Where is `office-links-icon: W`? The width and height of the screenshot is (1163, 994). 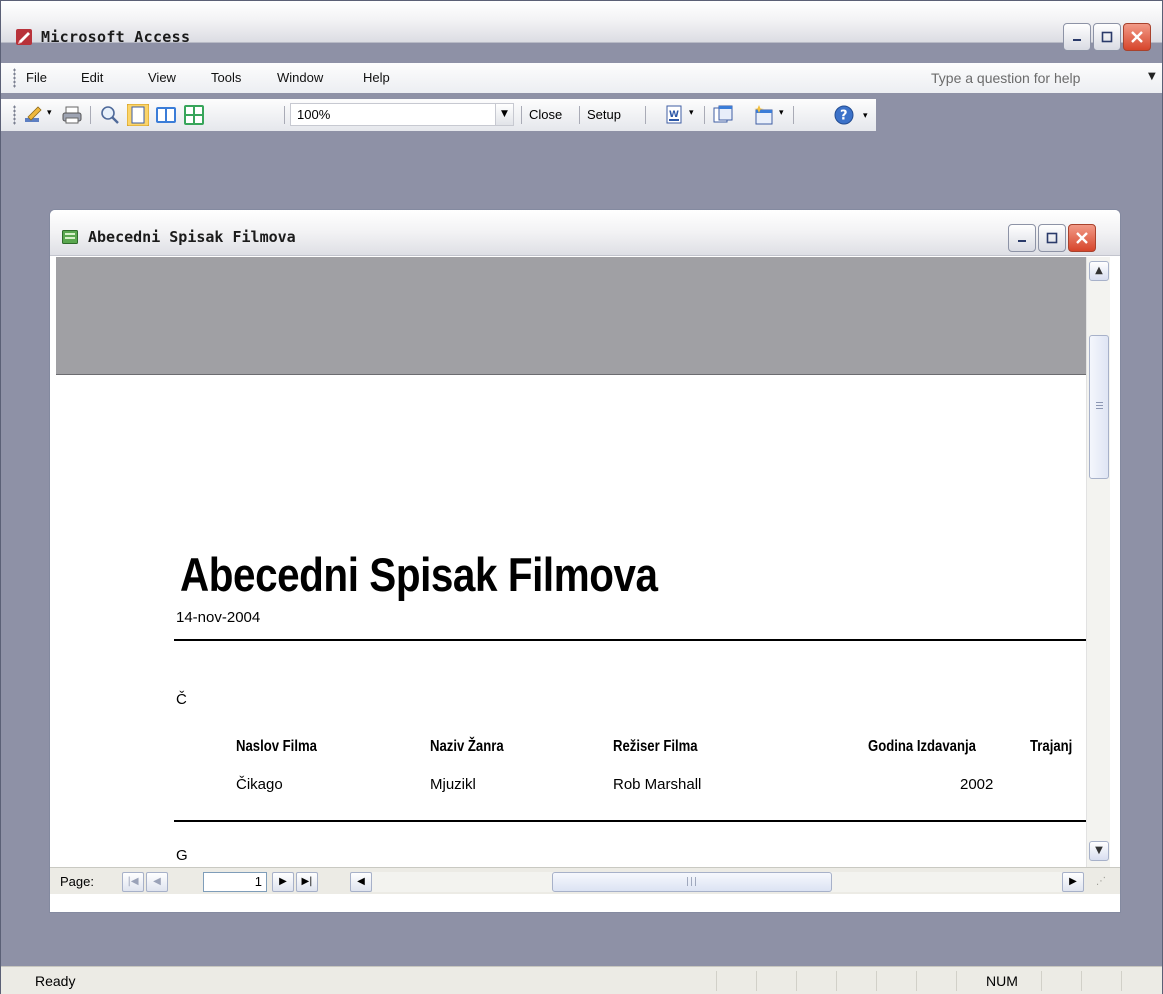
office-links-icon: W is located at coordinates (674, 115).